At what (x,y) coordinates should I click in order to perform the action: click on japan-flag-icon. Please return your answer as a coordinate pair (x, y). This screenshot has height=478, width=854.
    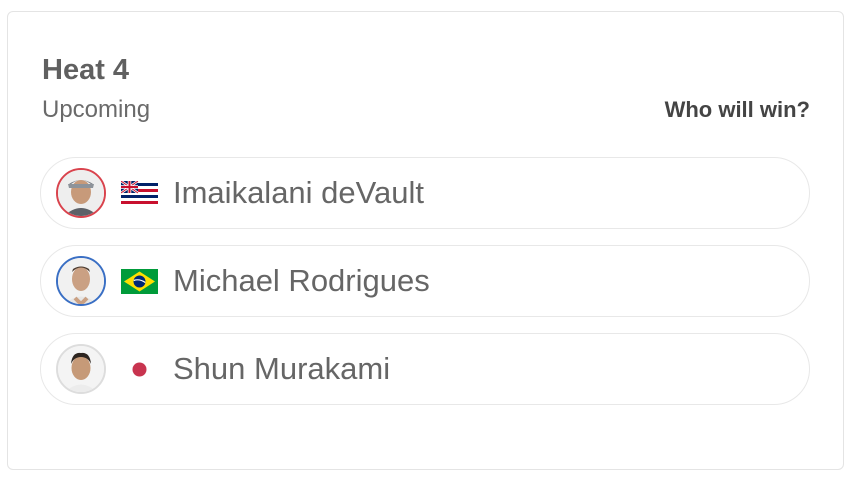
    Looking at the image, I should click on (139, 369).